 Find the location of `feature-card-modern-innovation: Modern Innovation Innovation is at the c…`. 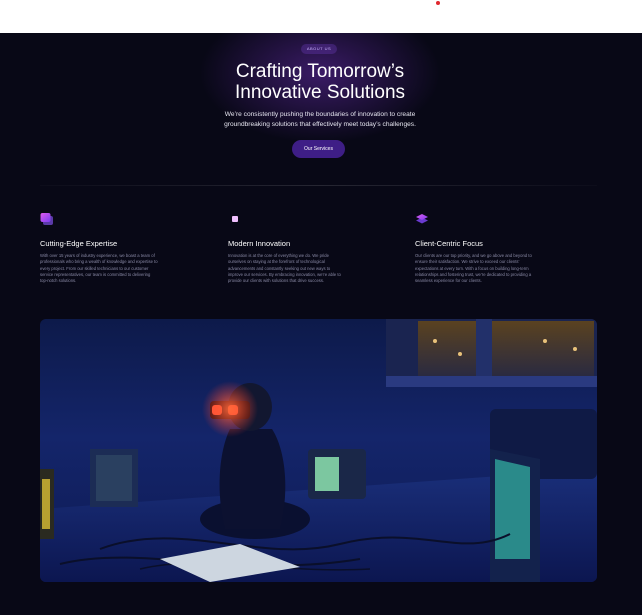

feature-card-modern-innovation: Modern Innovation Innovation is at the c… is located at coordinates (312, 248).